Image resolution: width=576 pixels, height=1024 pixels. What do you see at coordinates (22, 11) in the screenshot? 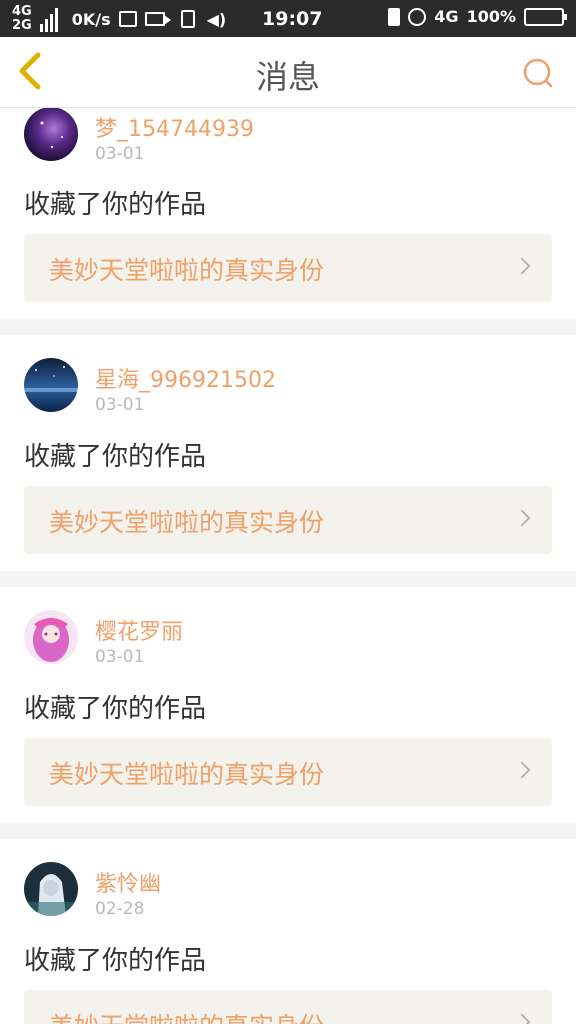
I see `network-top-label: 4G` at bounding box center [22, 11].